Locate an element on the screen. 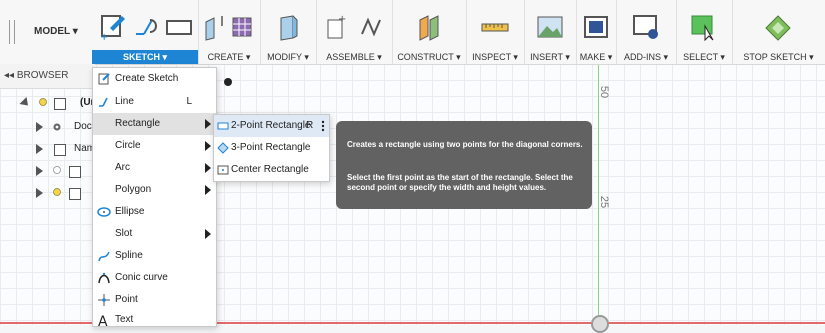  browser-header: ◂◂ BROWSER is located at coordinates (47, 76).